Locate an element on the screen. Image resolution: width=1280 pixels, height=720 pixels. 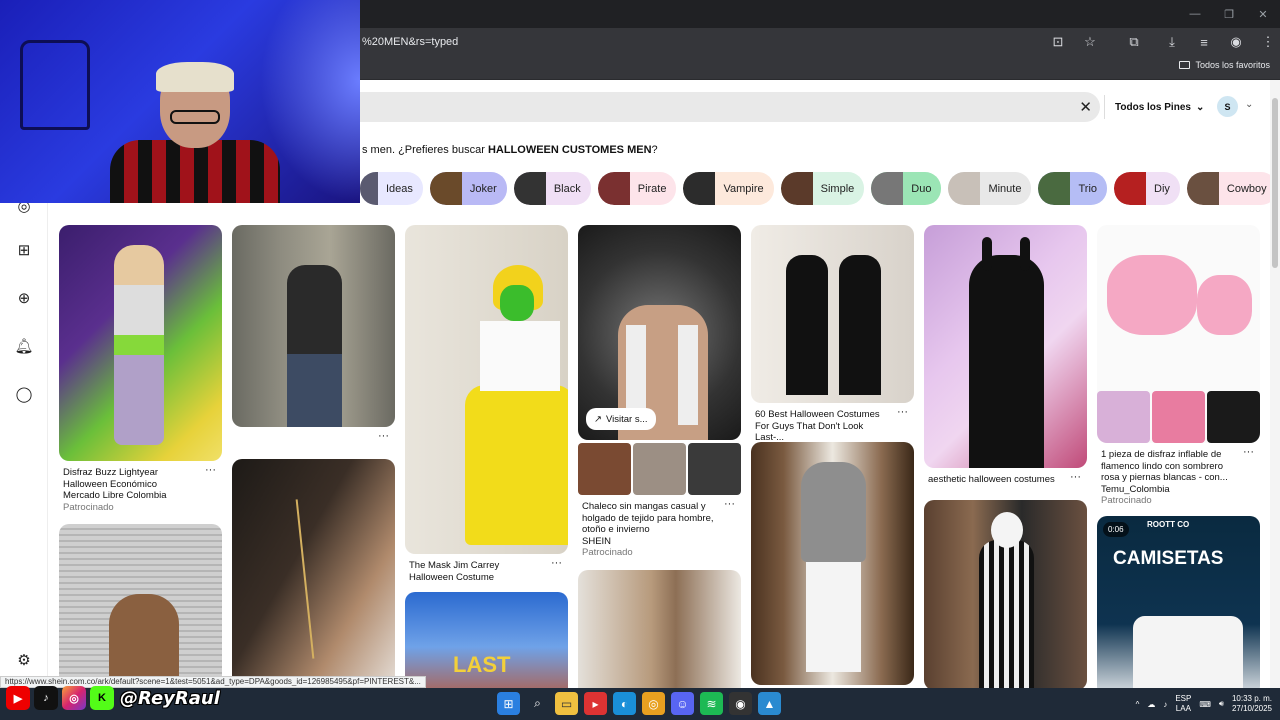
download-icon: ⤓ is located at coordinates (1172, 42).